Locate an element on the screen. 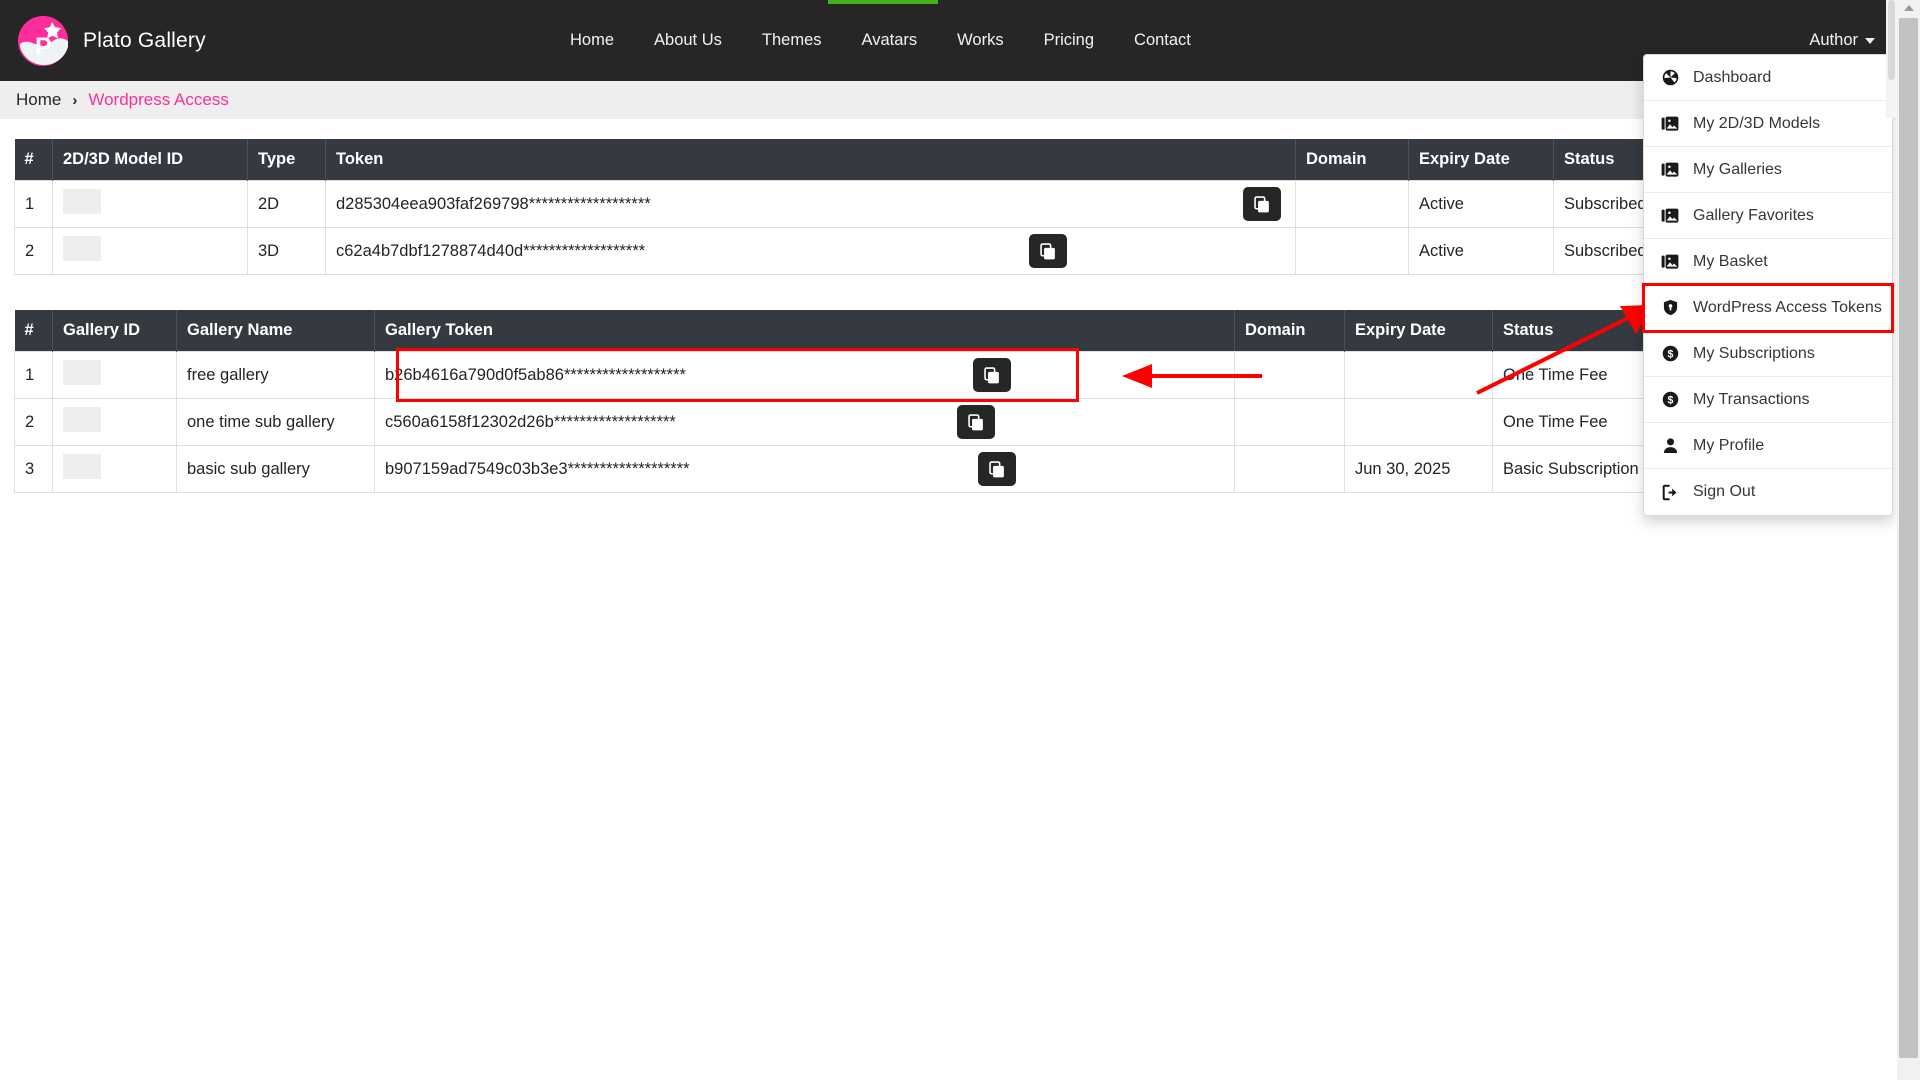  nav-link-themes: Themes is located at coordinates (792, 40).